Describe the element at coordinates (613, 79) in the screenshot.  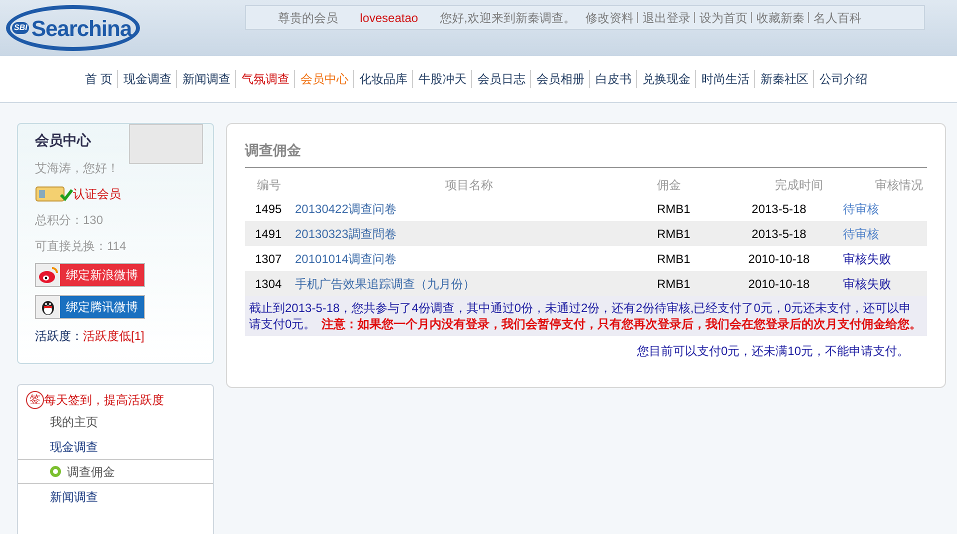
I see `nav-tab: 白皮书` at that location.